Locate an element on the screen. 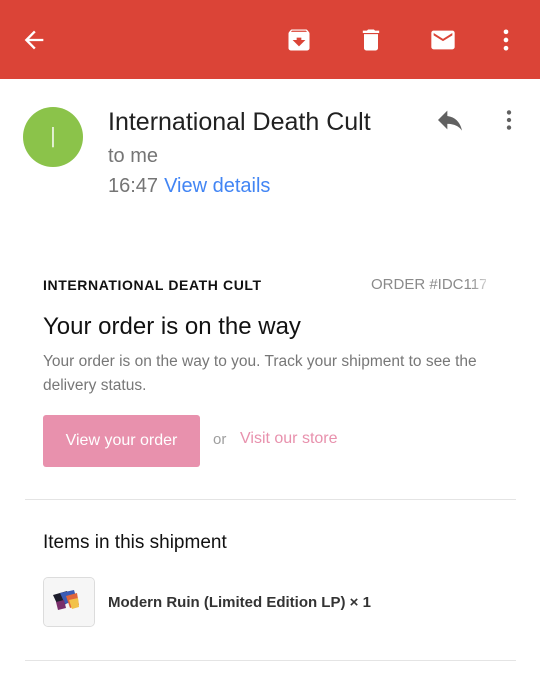 The height and width of the screenshot is (675, 540). product-thumbnail is located at coordinates (69, 602).